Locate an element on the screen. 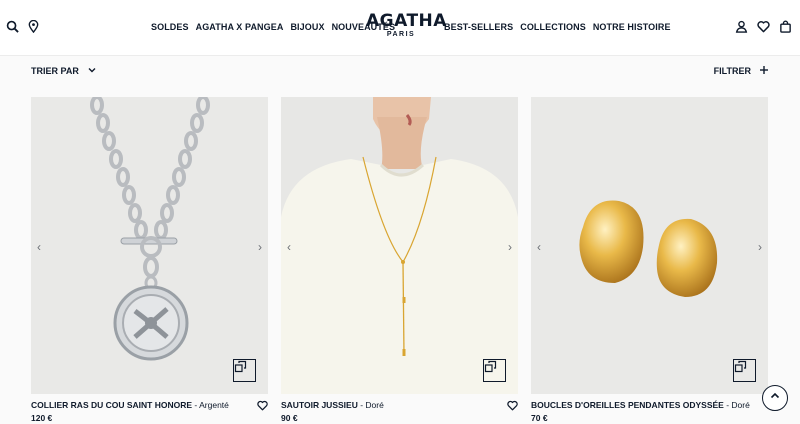 The height and width of the screenshot is (424, 800). logo-subtitle: PARIS is located at coordinates (401, 34).